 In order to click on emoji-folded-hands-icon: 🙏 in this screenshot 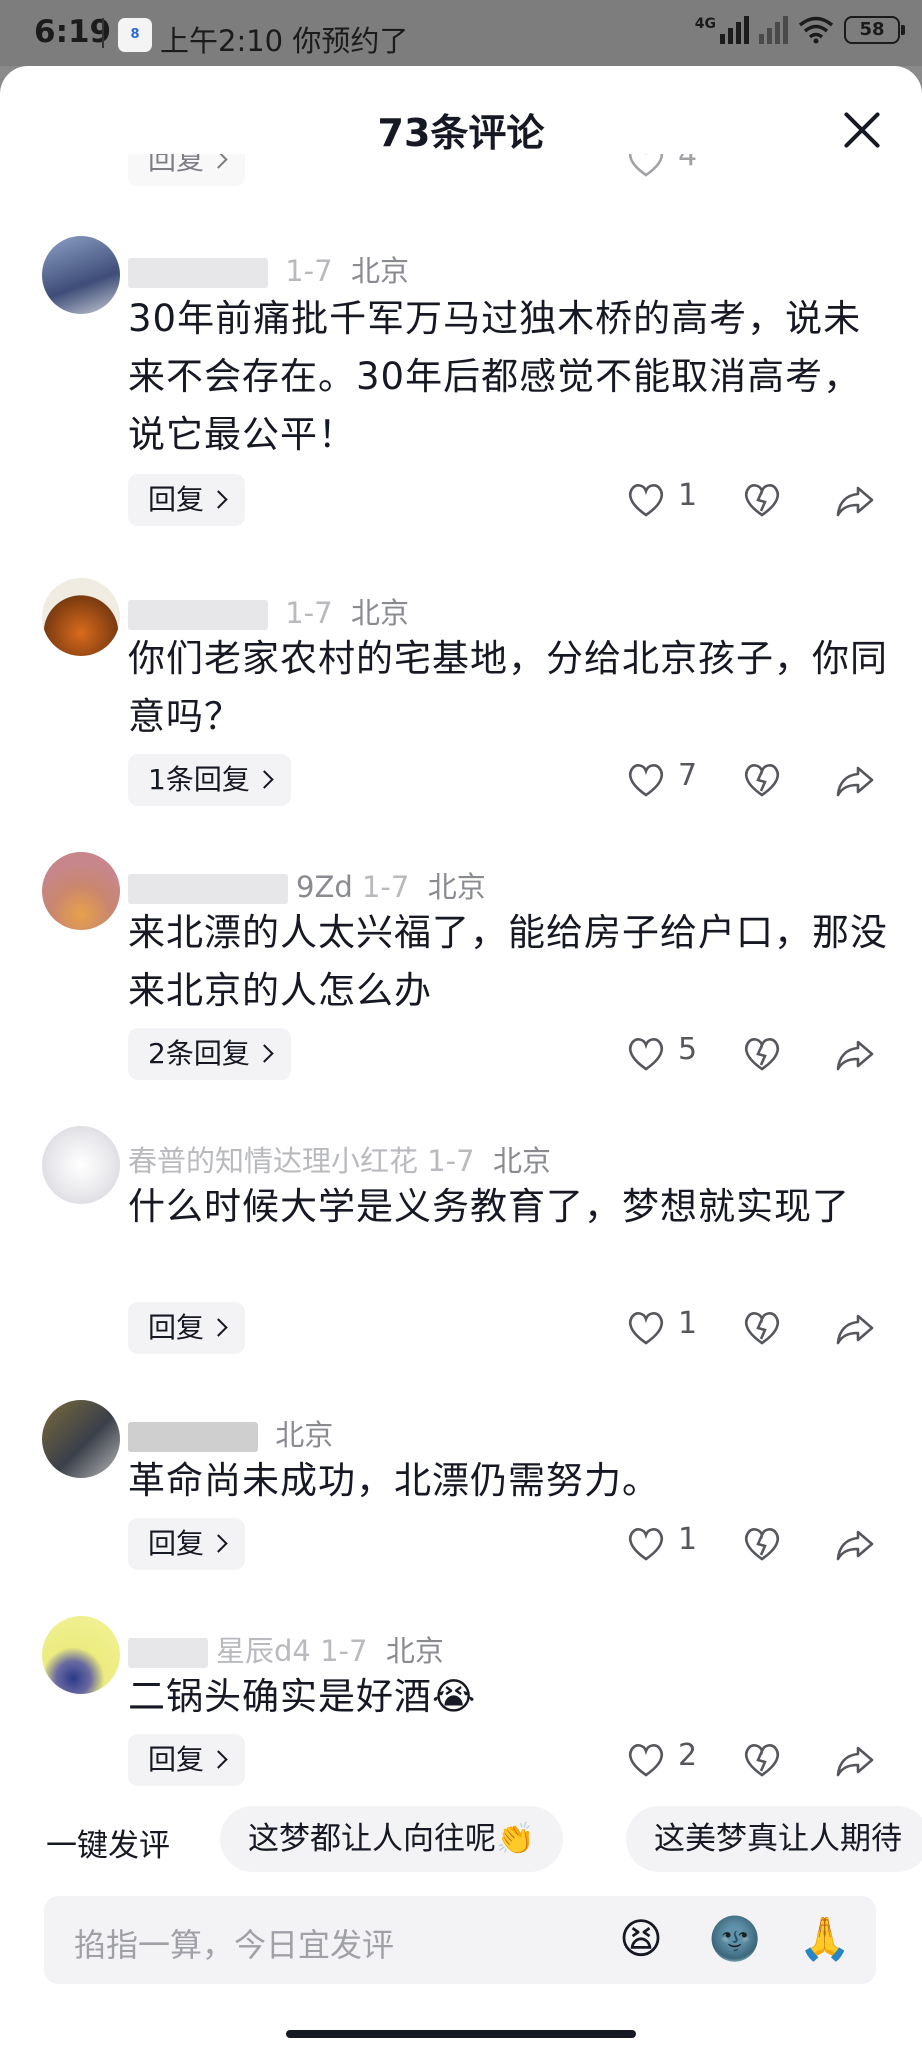, I will do `click(825, 1939)`.